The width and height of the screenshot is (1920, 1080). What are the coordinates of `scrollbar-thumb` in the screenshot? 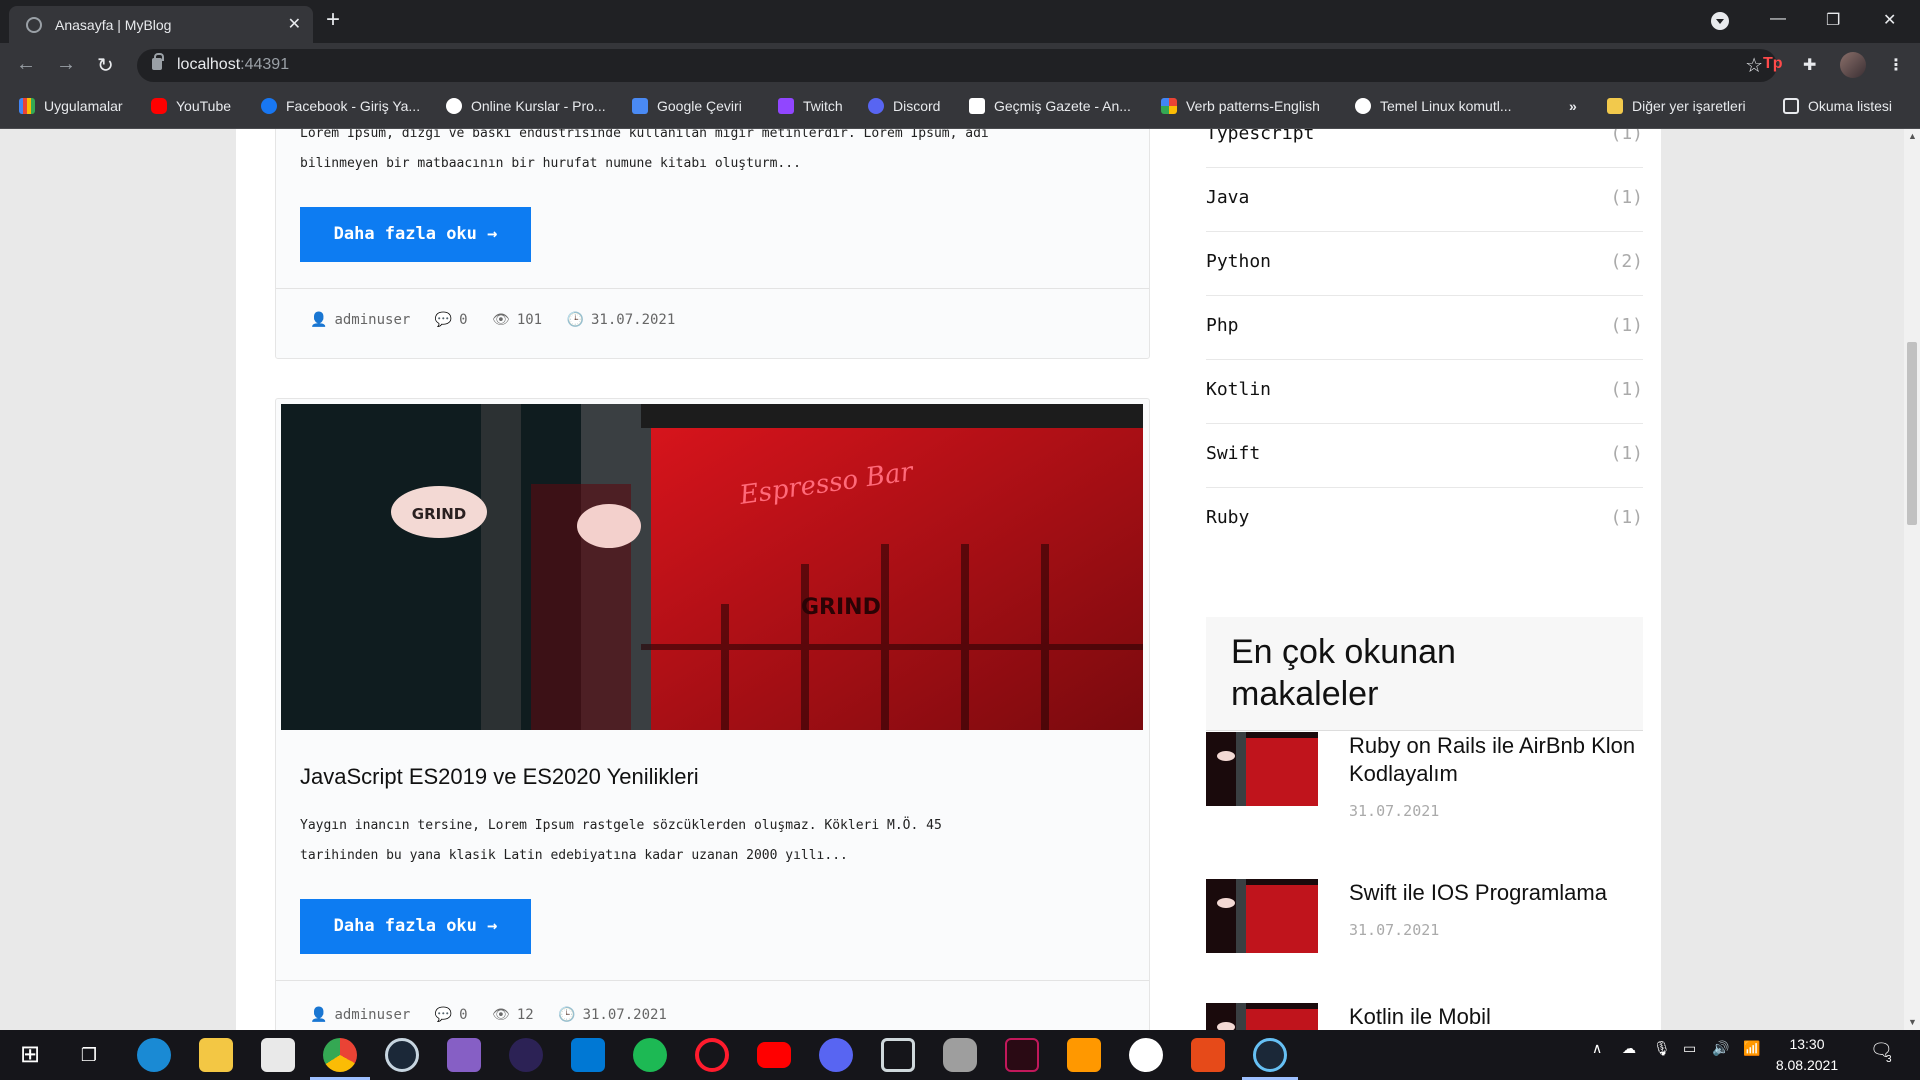 It's located at (1912, 433).